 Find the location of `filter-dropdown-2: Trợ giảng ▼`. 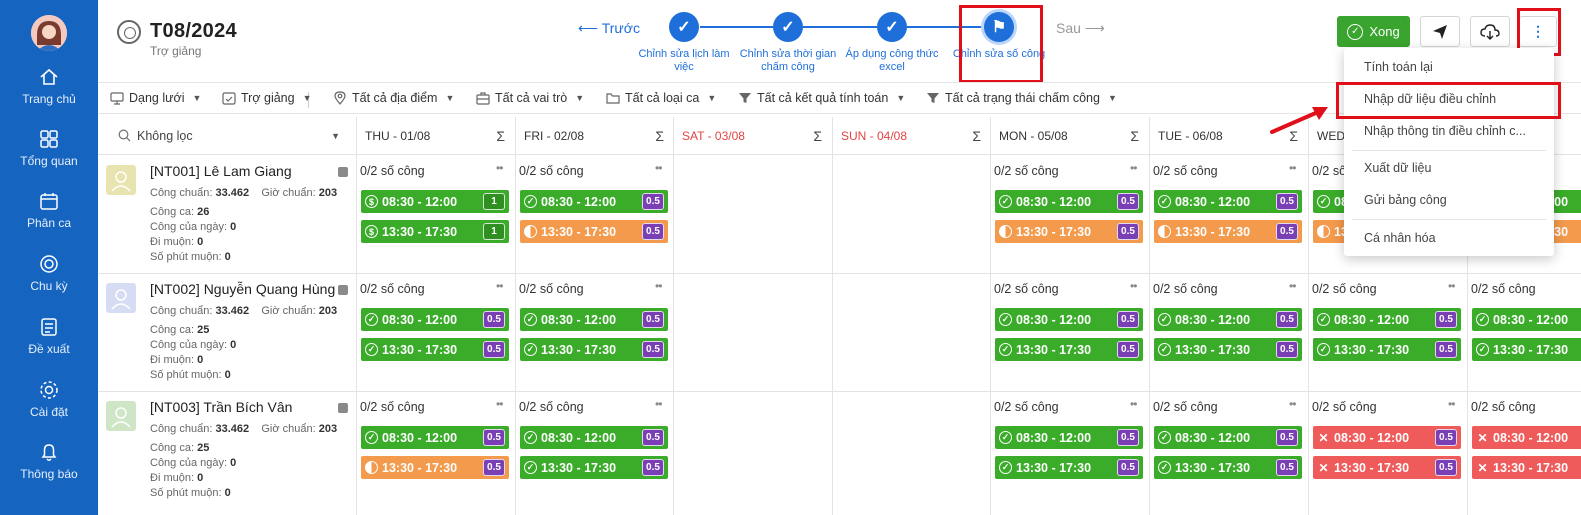

filter-dropdown-2: Trợ giảng ▼ is located at coordinates (267, 98).